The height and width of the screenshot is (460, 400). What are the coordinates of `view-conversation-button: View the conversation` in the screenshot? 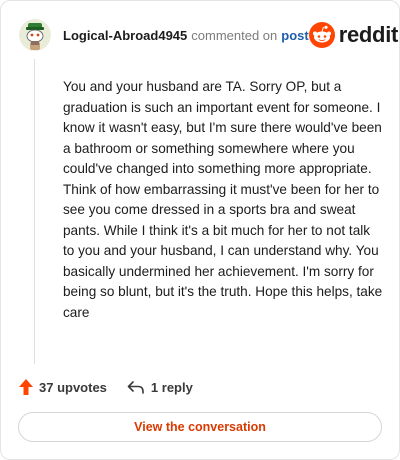 It's located at (200, 427).